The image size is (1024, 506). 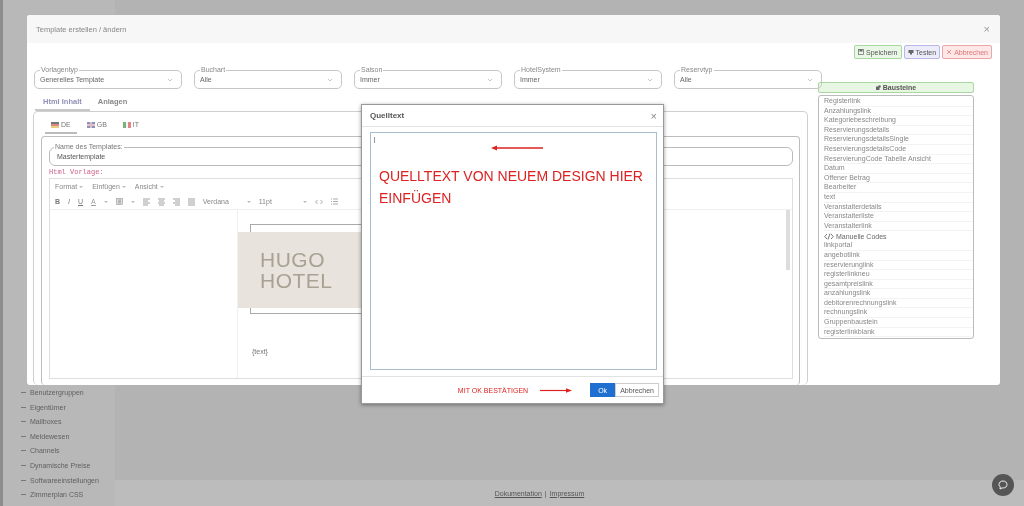 I want to click on scrollbar, so click(x=788, y=240).